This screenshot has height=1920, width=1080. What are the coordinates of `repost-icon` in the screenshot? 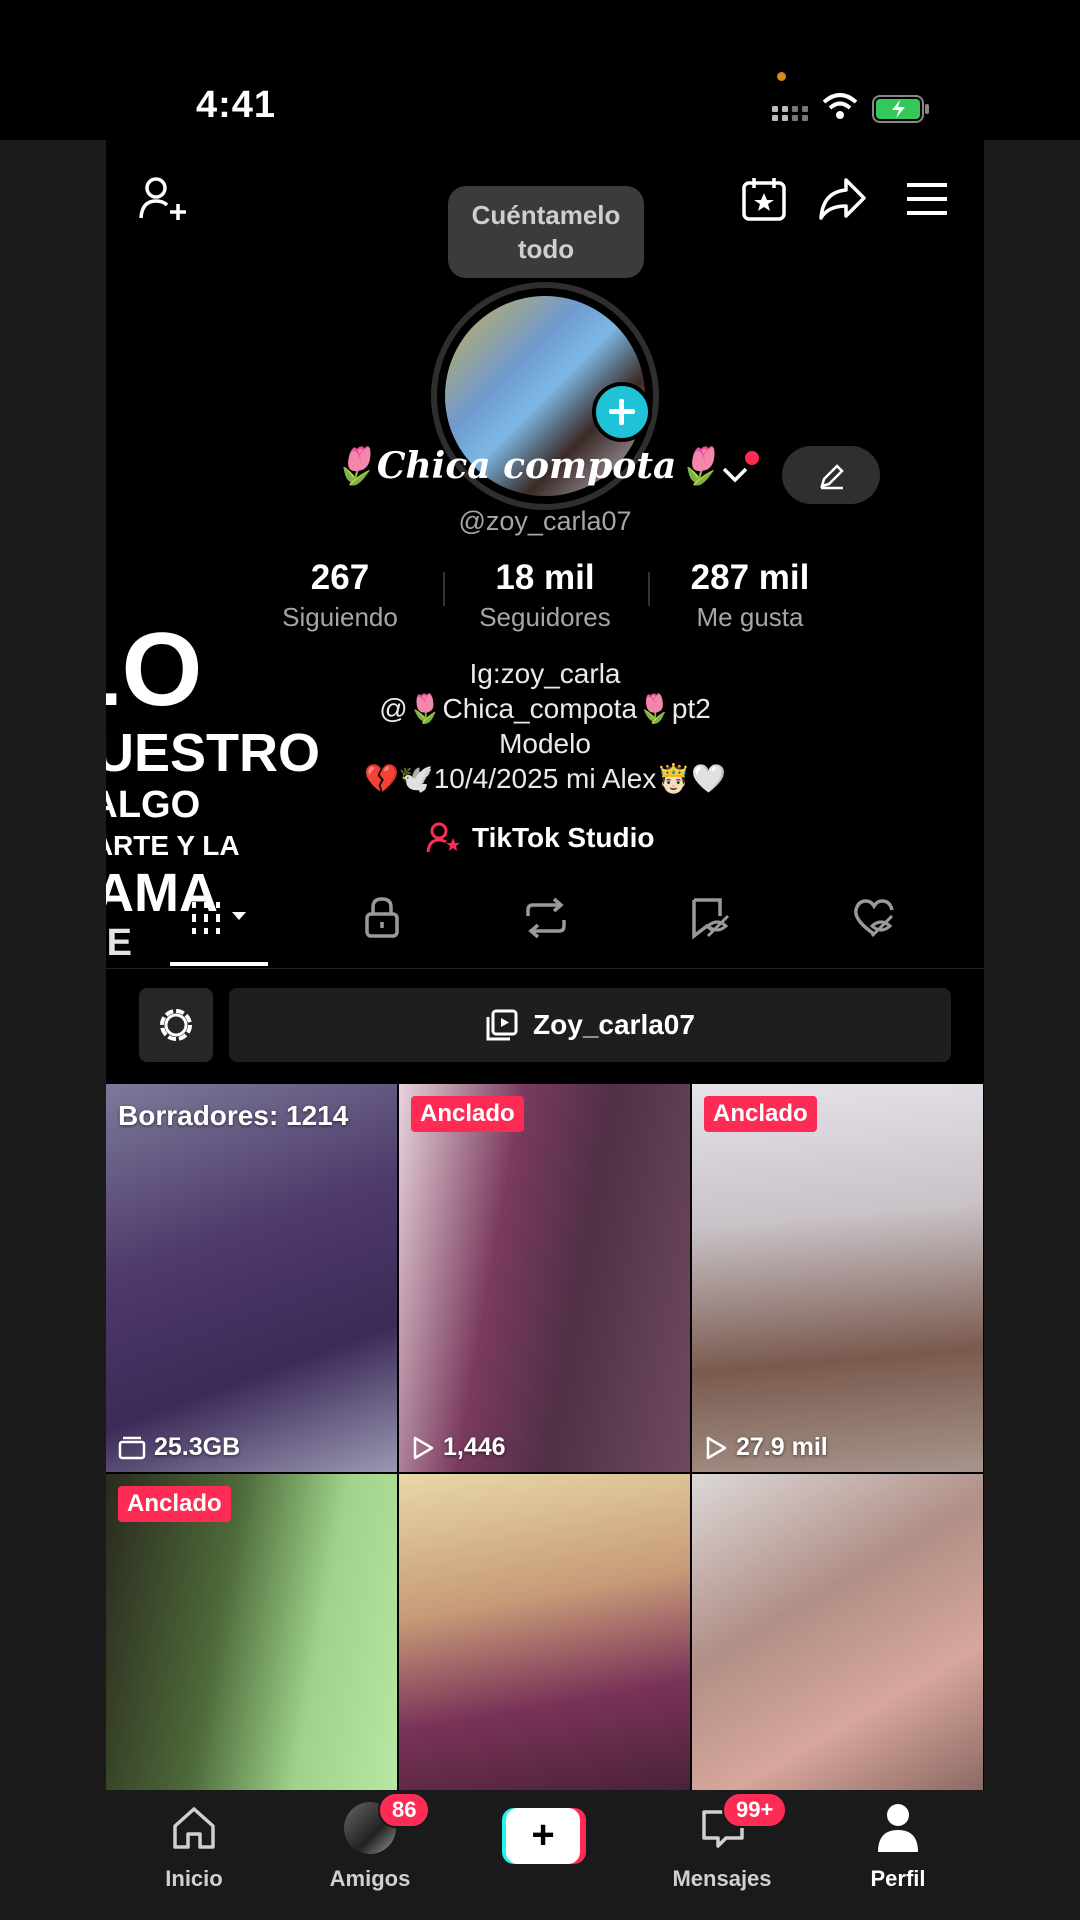 It's located at (546, 918).